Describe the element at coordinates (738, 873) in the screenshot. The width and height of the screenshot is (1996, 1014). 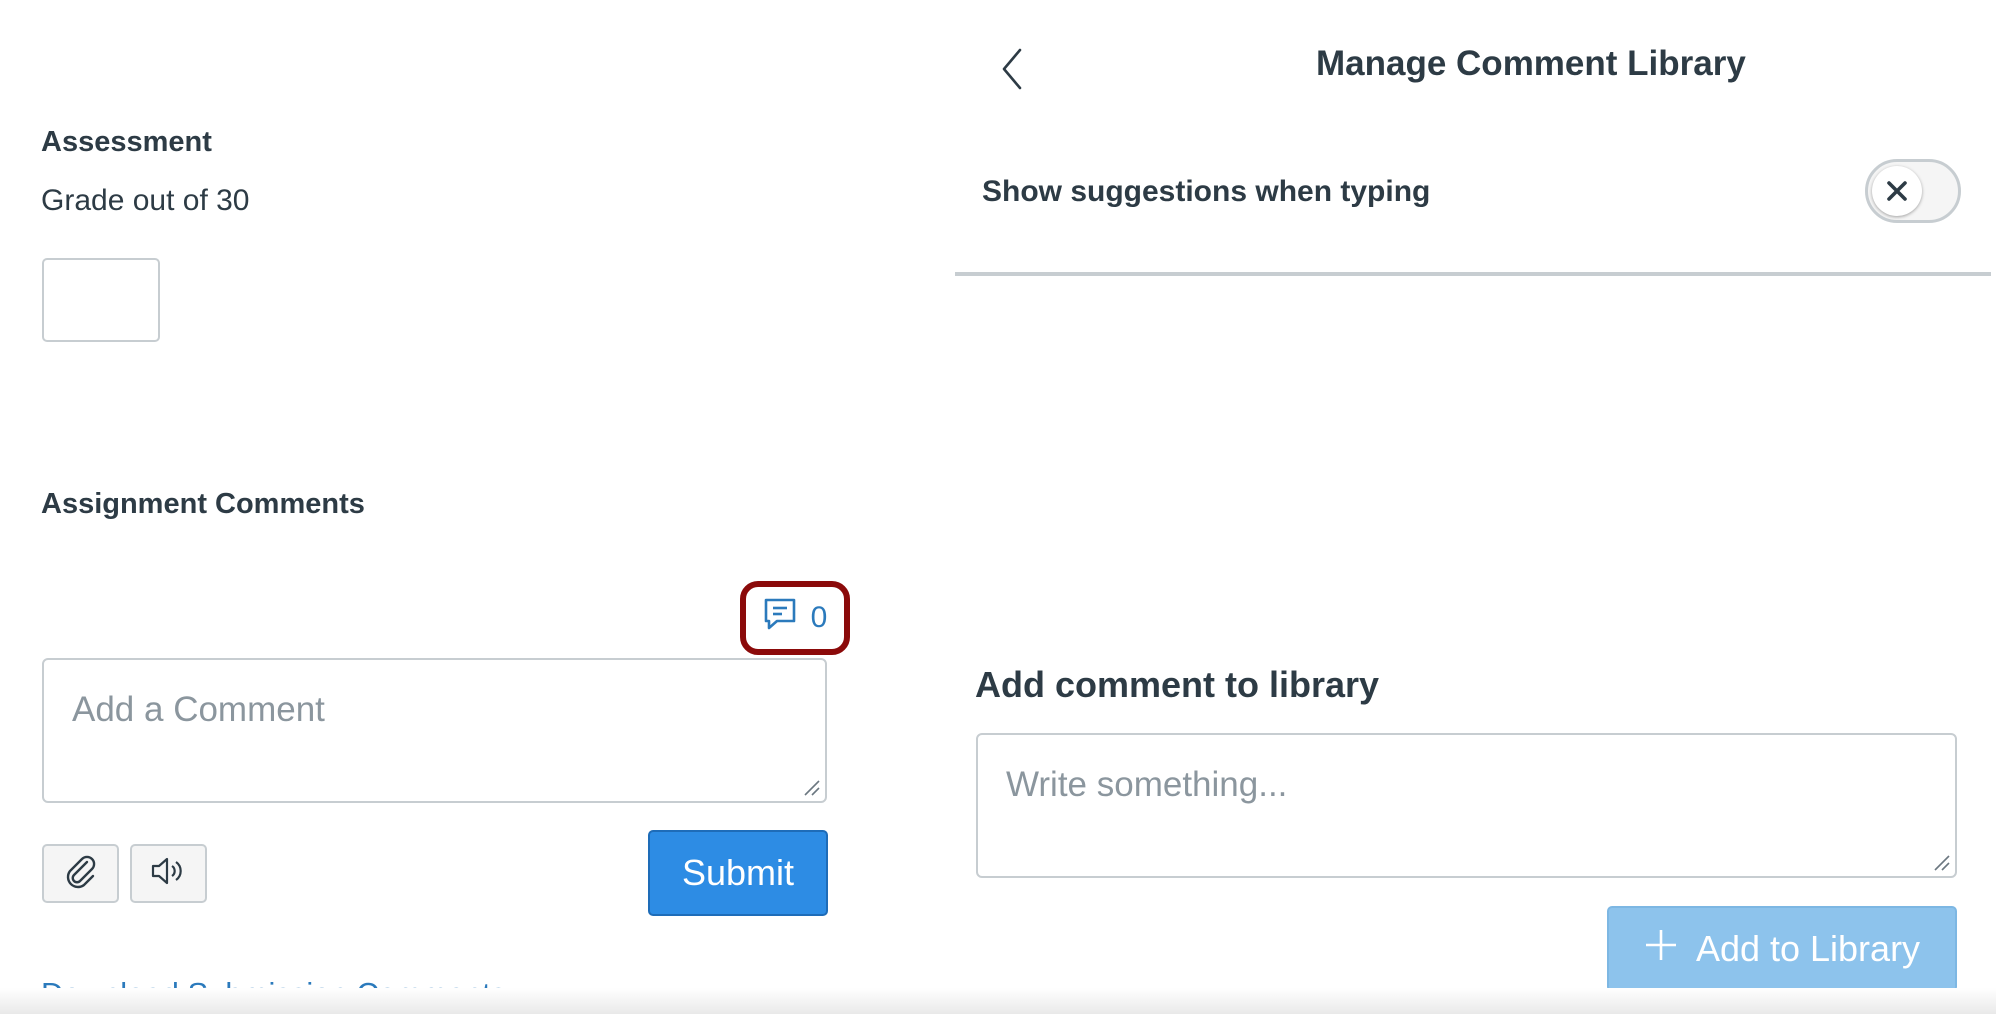
I see `submit-button: Submit` at that location.